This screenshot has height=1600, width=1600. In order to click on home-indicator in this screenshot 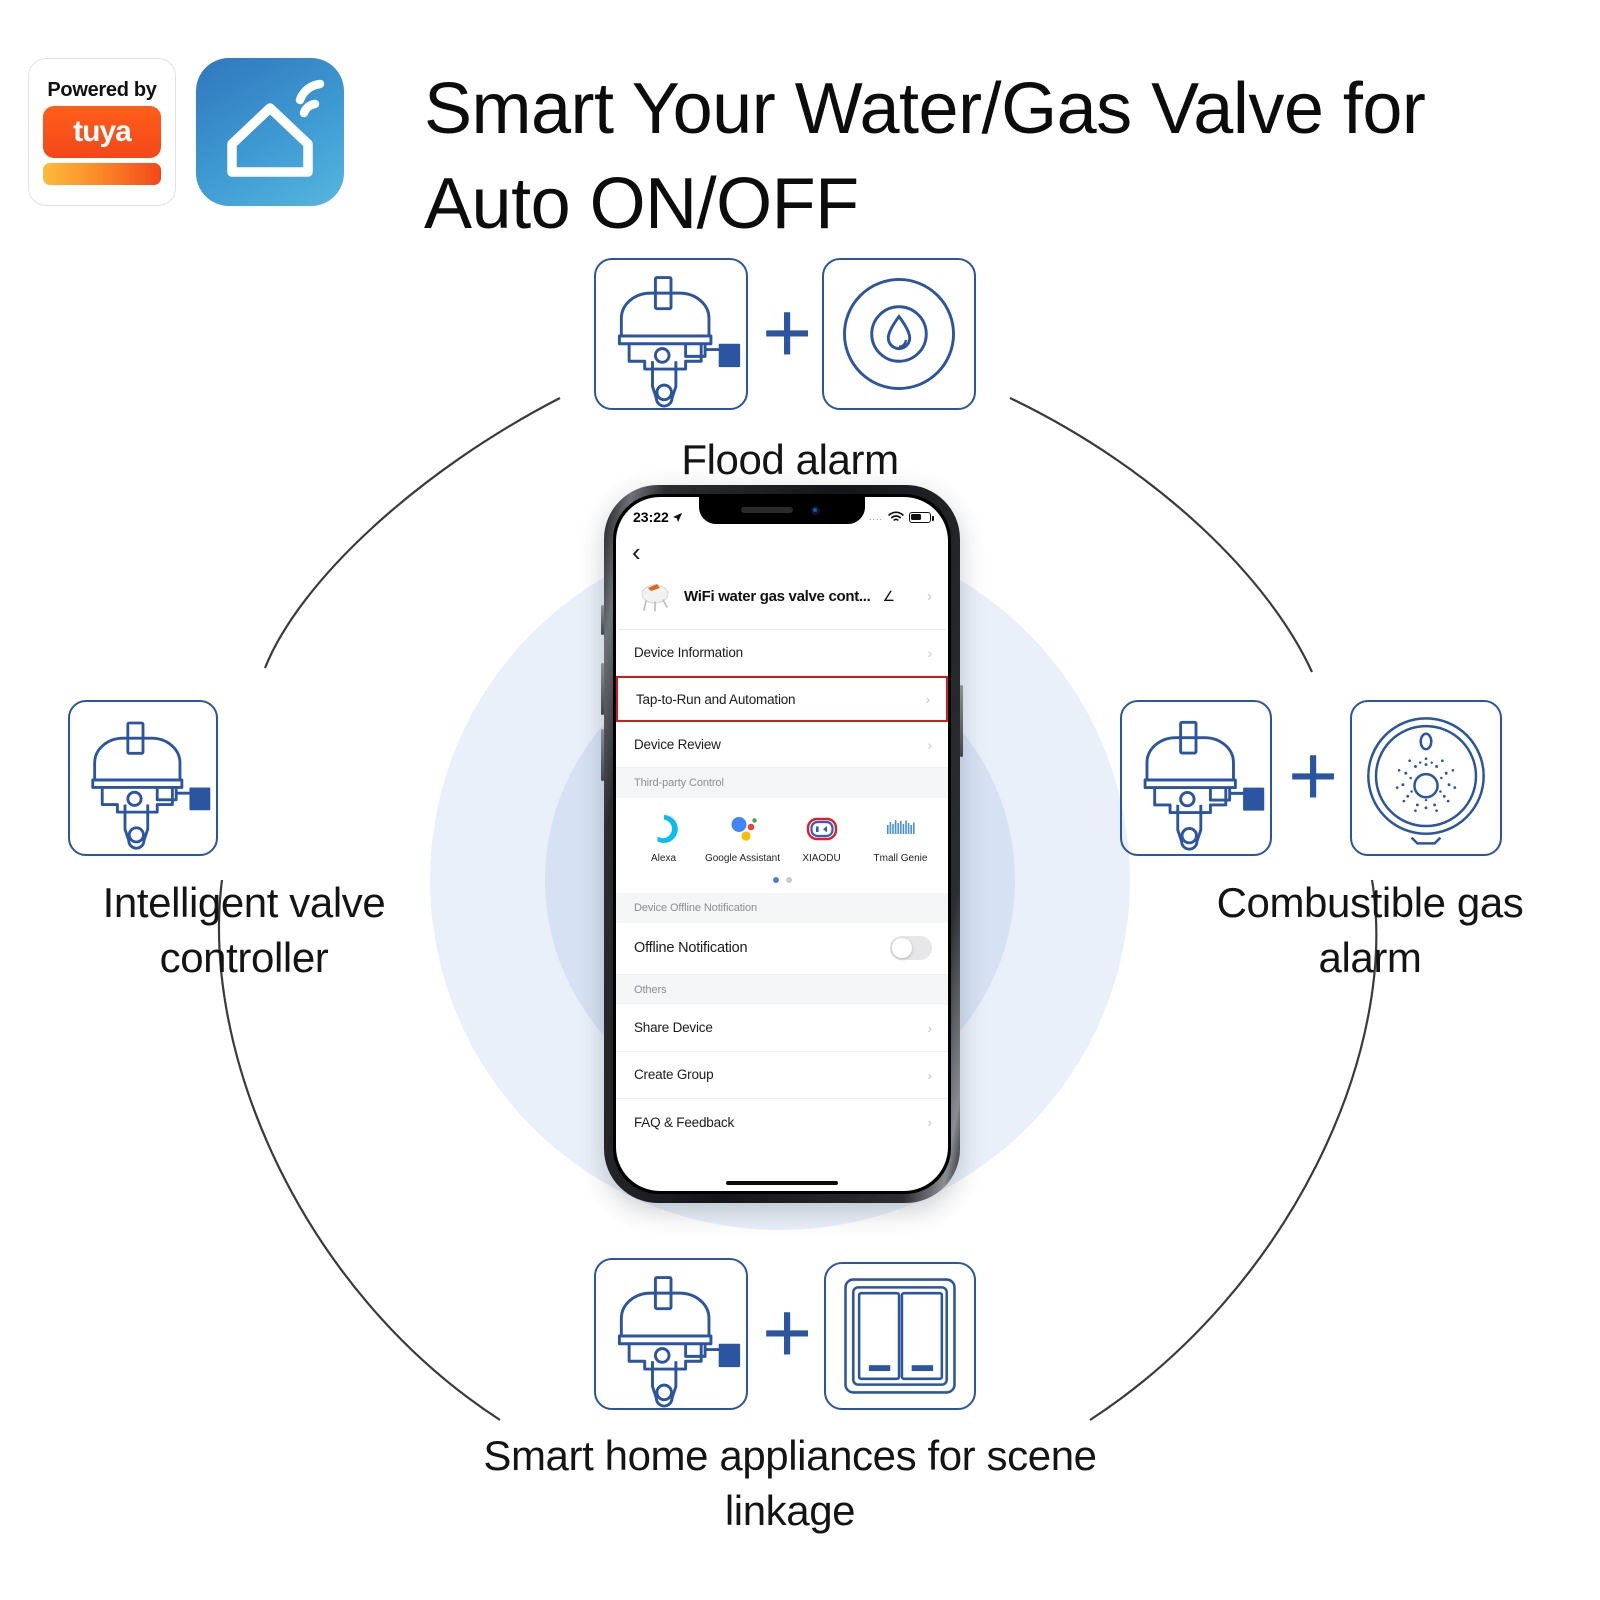, I will do `click(782, 1182)`.